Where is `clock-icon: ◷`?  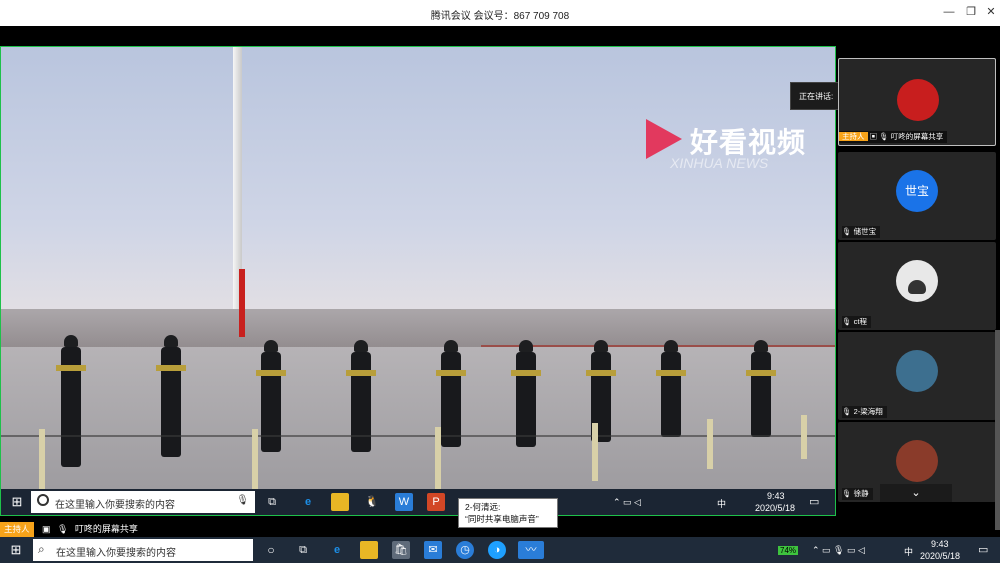
clock-icon: ◷ is located at coordinates (465, 550).